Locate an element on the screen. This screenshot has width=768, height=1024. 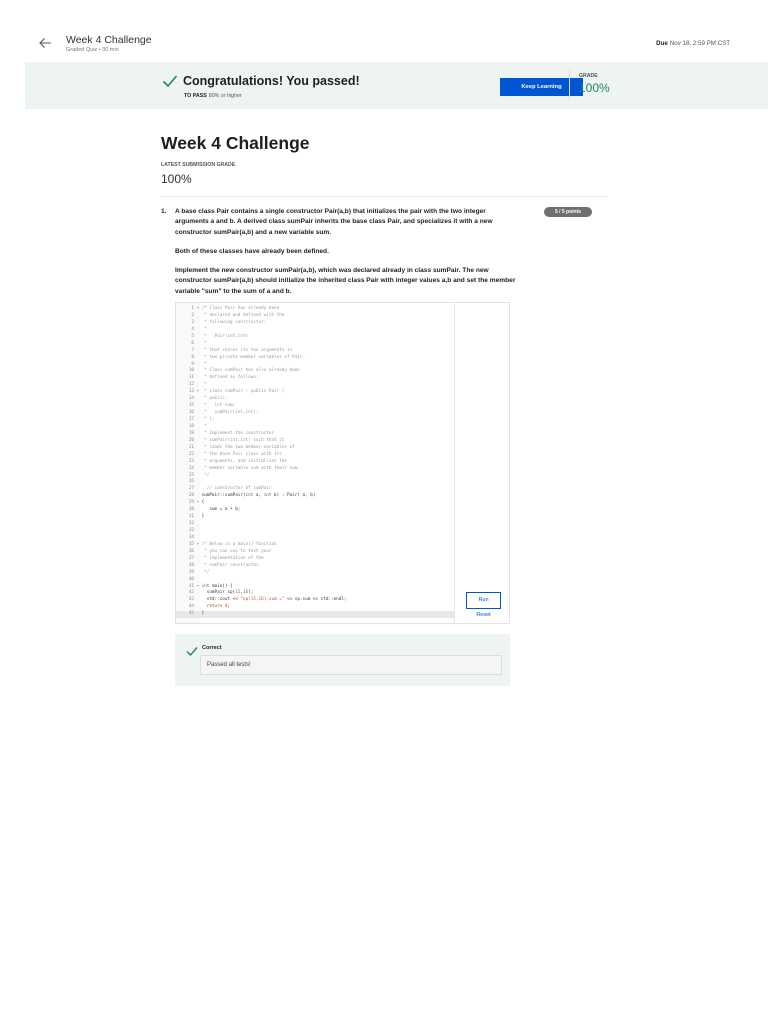
line-number: 20 is located at coordinates (191, 440).